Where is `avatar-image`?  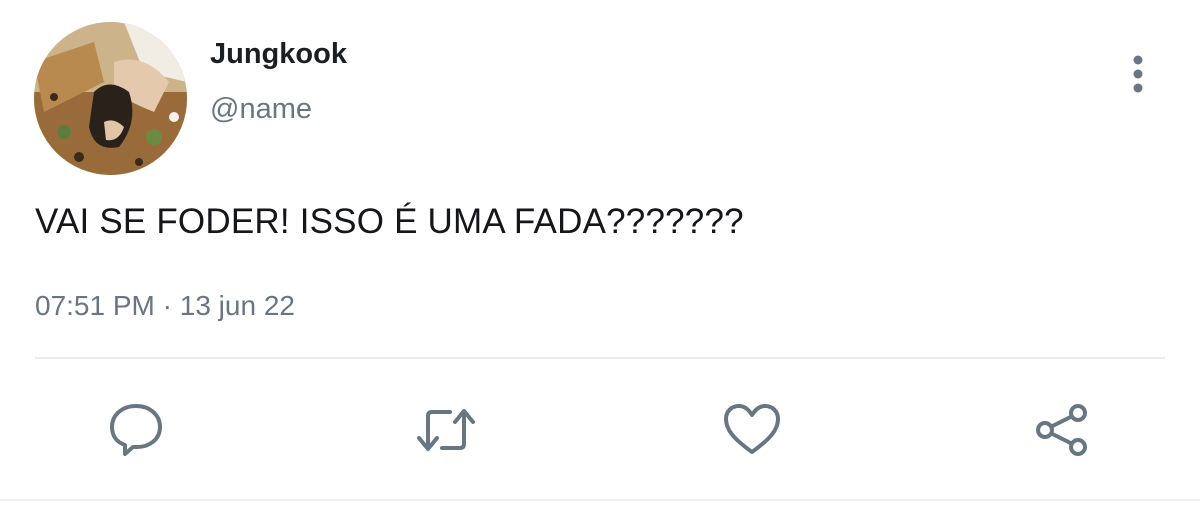 avatar-image is located at coordinates (110, 98).